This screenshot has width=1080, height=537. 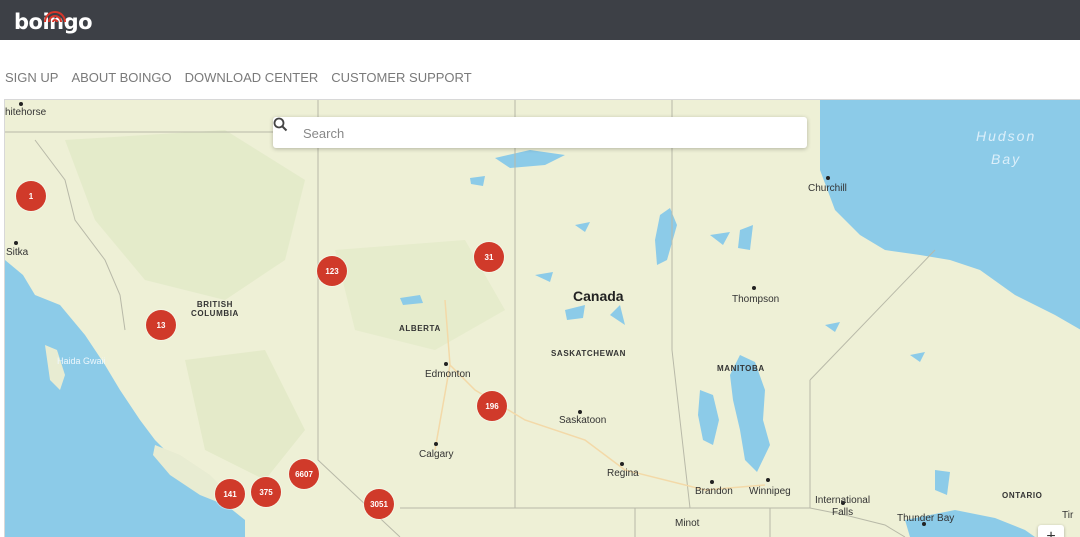 I want to click on search-input, so click(x=548, y=133).